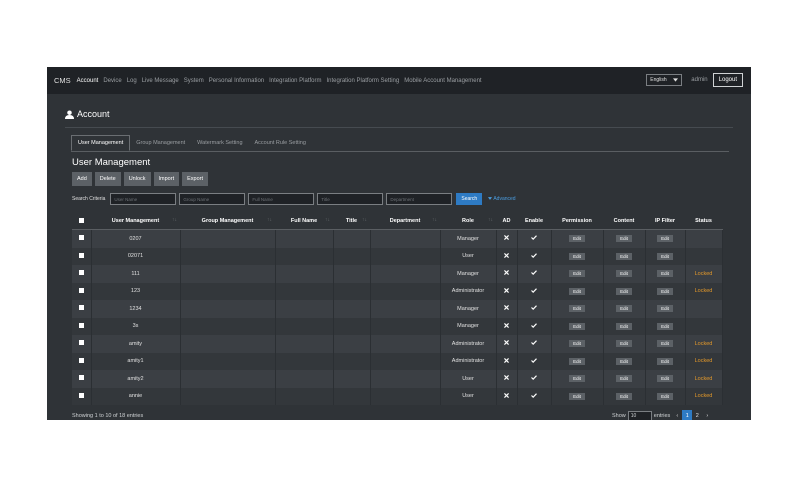 The width and height of the screenshot is (800, 488). I want to click on export-button: Export, so click(195, 179).